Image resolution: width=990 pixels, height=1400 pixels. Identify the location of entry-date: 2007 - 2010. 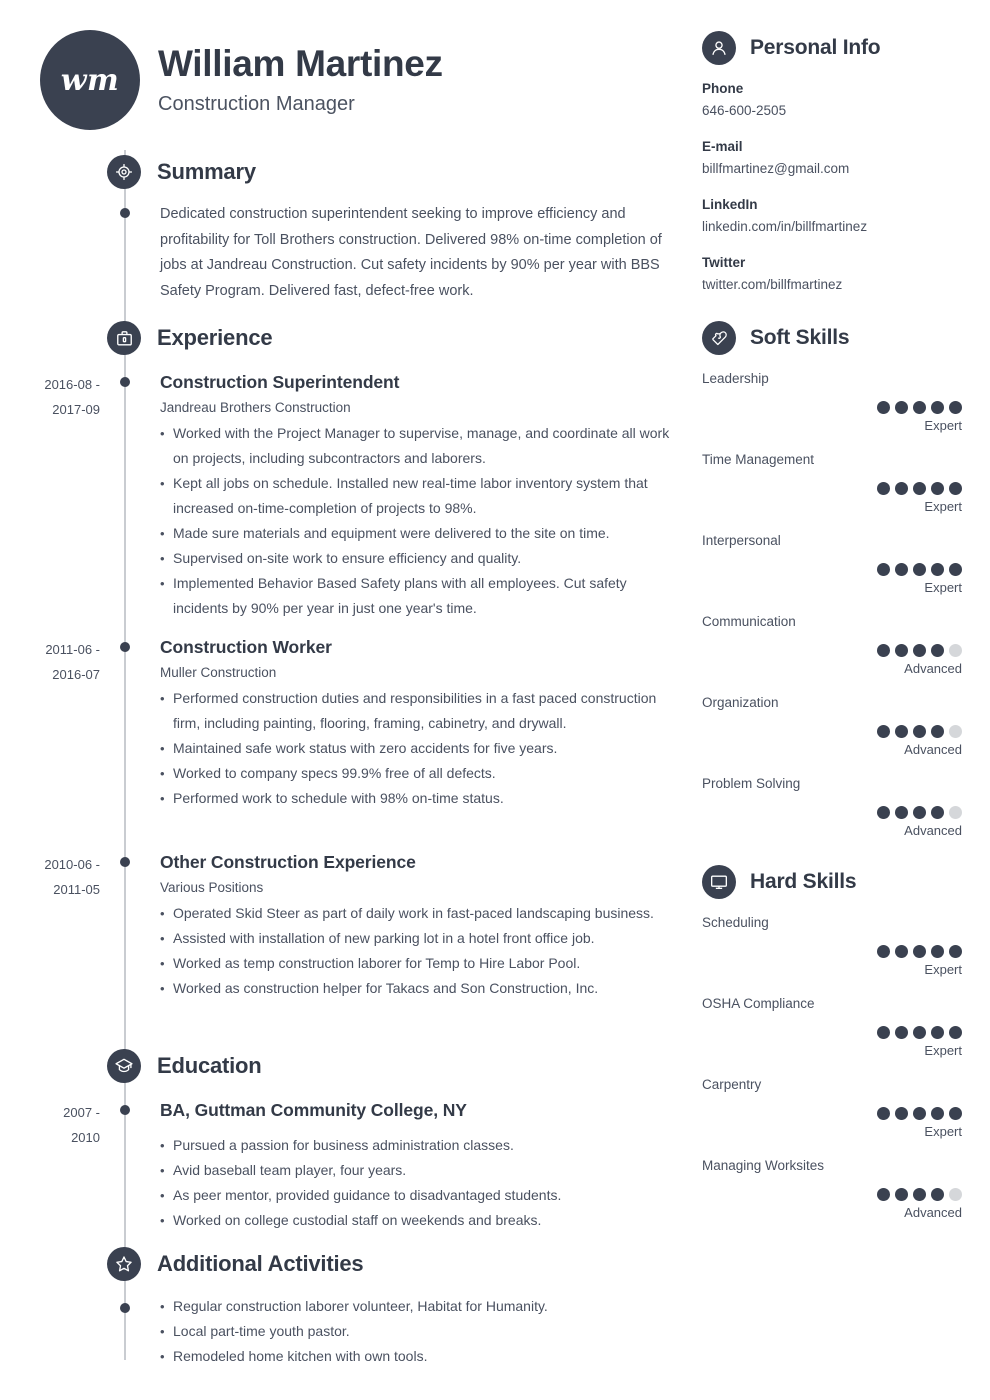
(50, 1125).